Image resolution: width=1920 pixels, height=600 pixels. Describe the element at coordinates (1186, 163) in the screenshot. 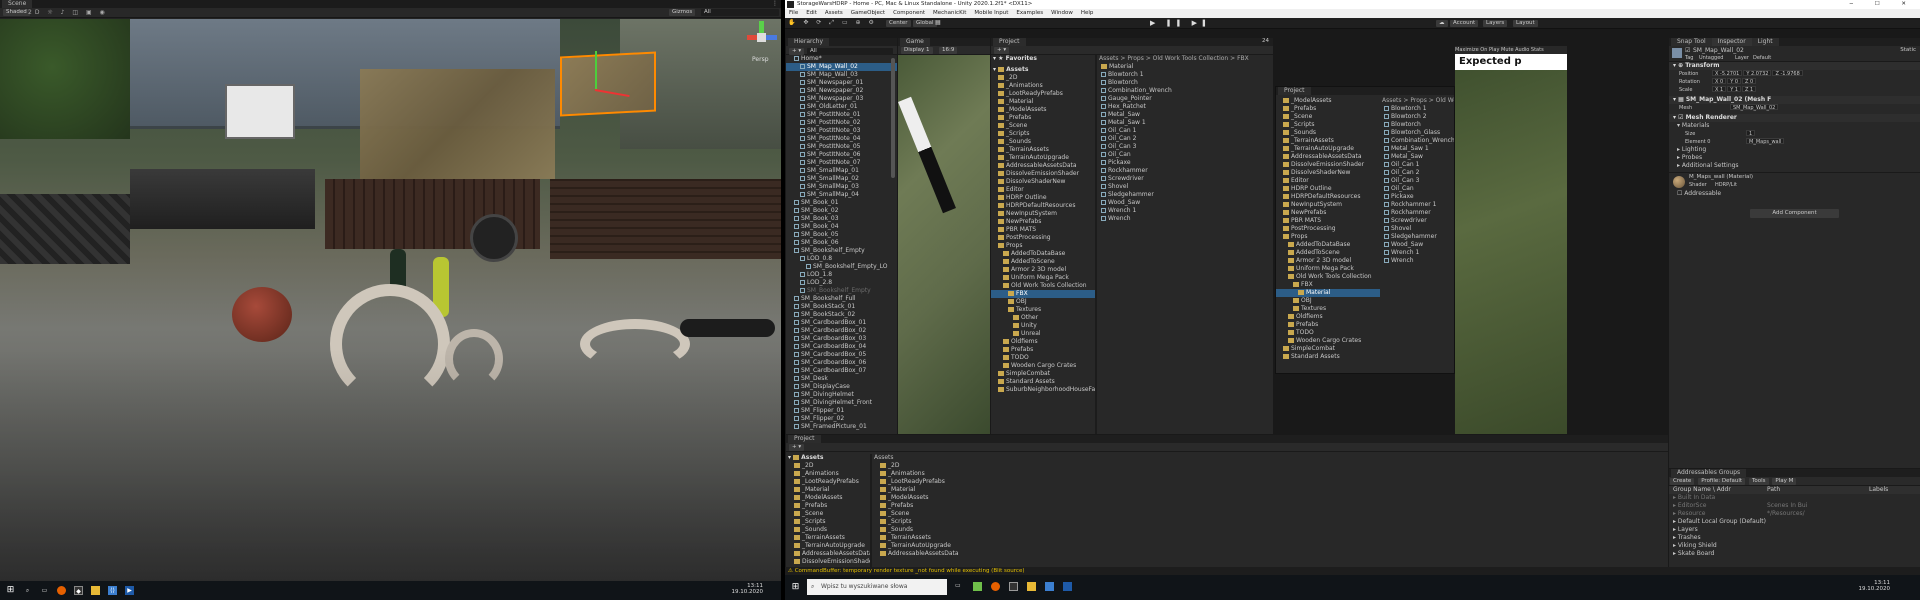

I see `asset-item: Pickaxe` at that location.